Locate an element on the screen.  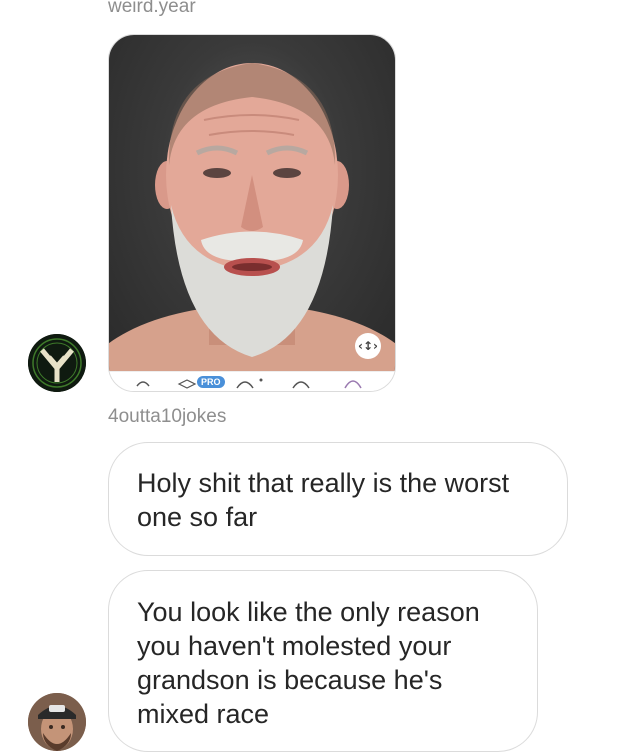
mask-icon is located at coordinates (301, 385).